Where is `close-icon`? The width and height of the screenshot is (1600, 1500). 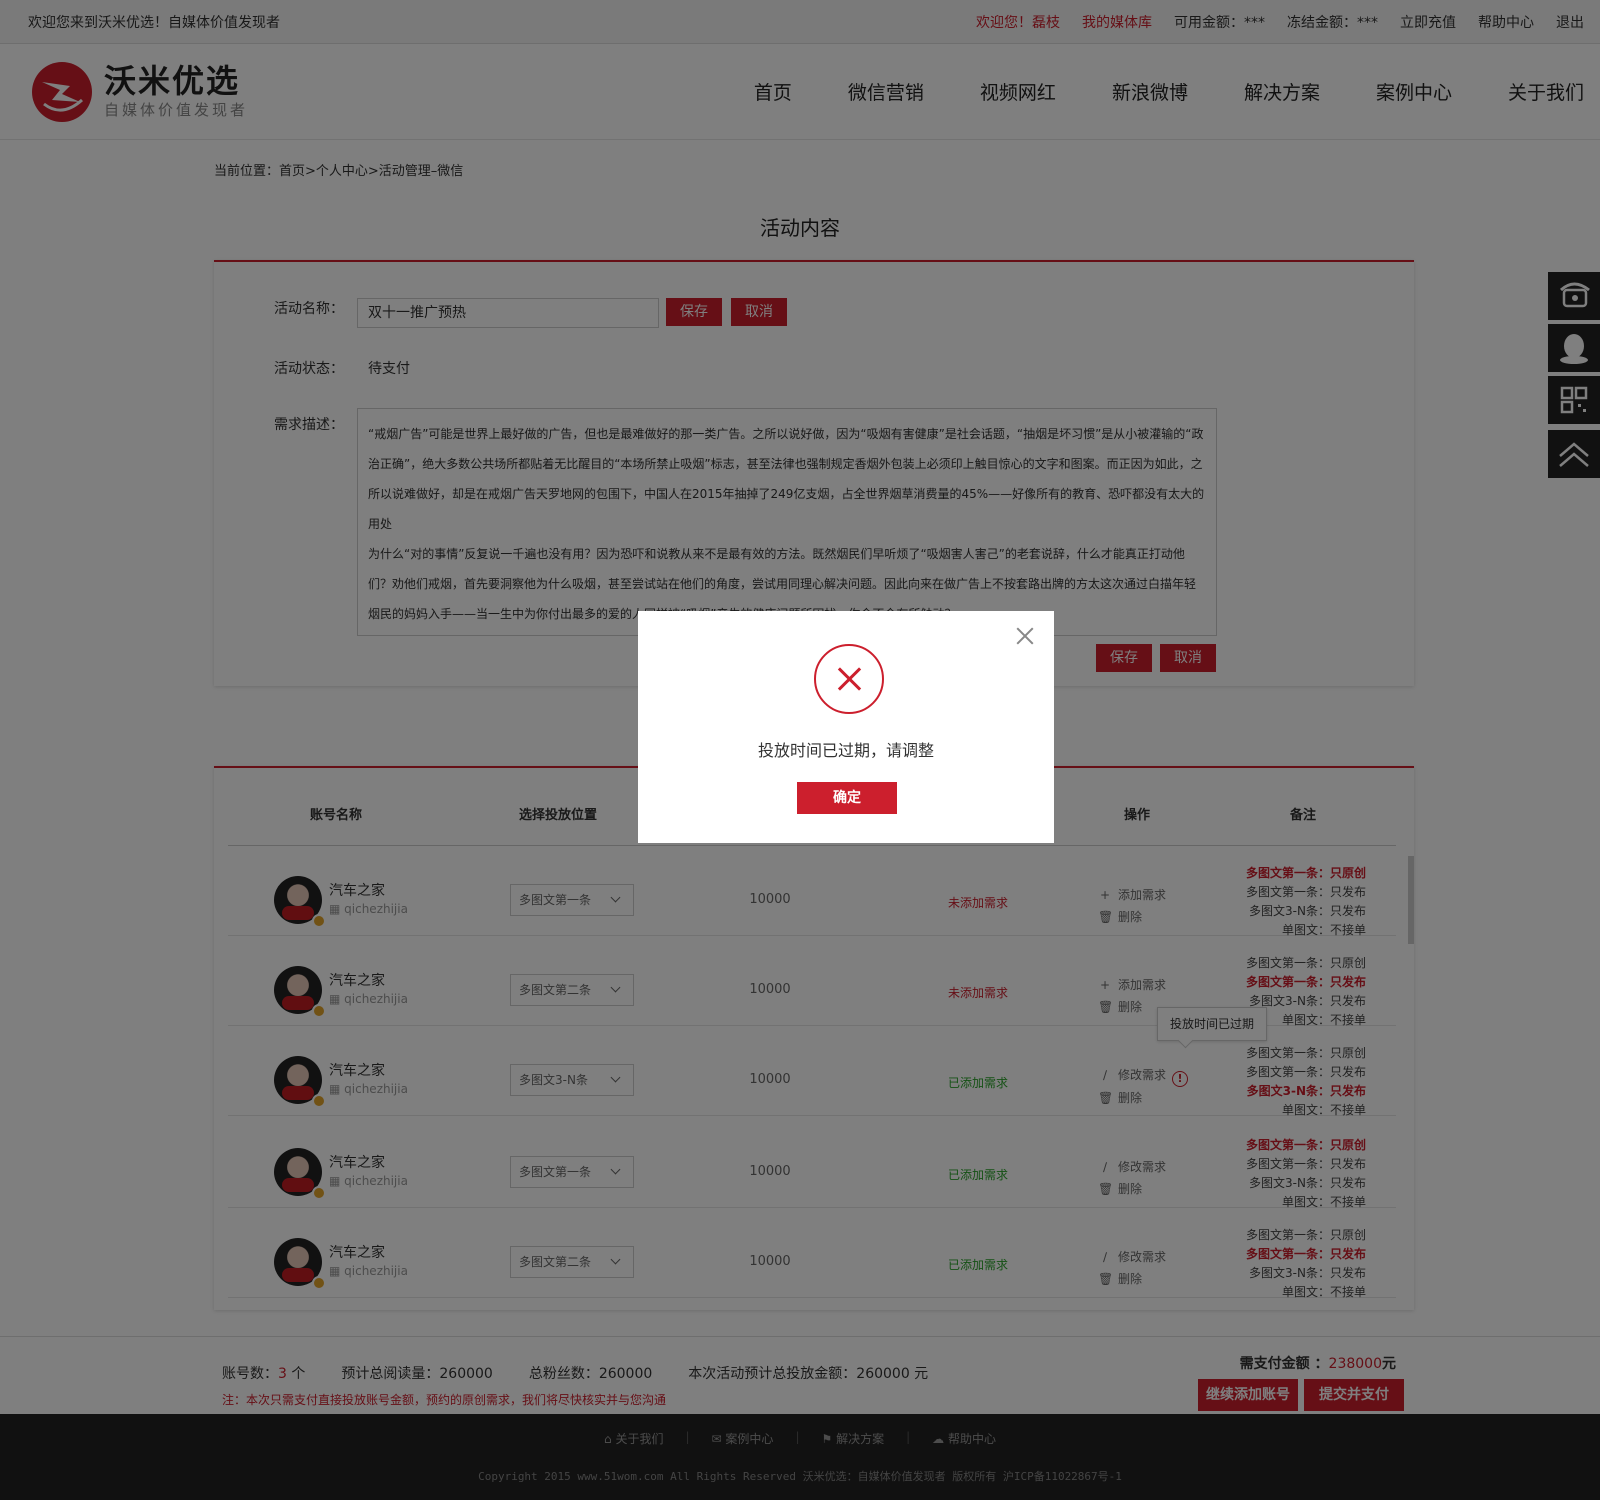
close-icon is located at coordinates (1025, 636).